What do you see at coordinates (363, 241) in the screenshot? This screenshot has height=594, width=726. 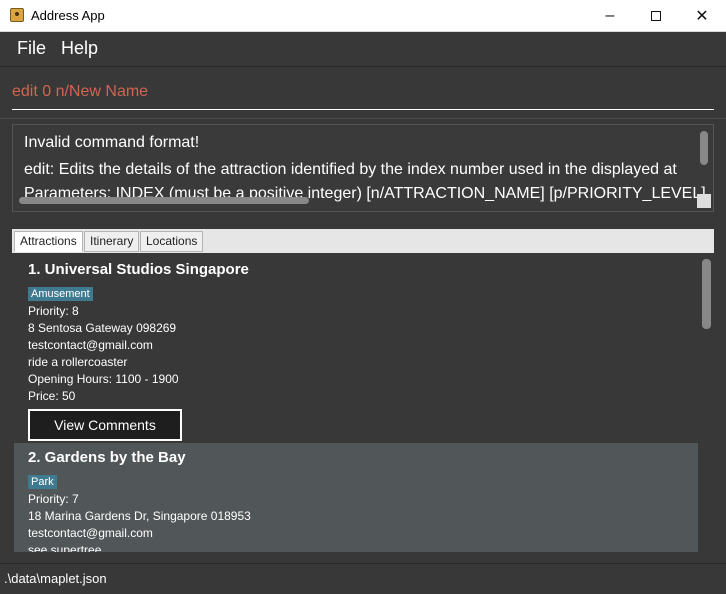 I see `tab-bar: Attractions Itinerary Locations` at bounding box center [363, 241].